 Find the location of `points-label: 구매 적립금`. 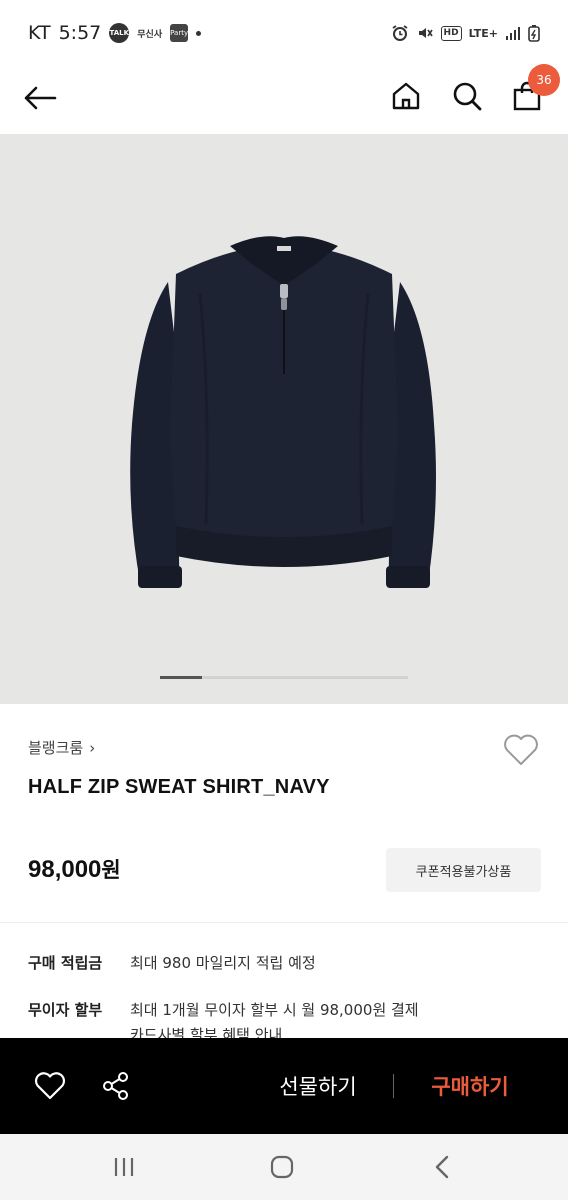

points-label: 구매 적립금 is located at coordinates (65, 963).